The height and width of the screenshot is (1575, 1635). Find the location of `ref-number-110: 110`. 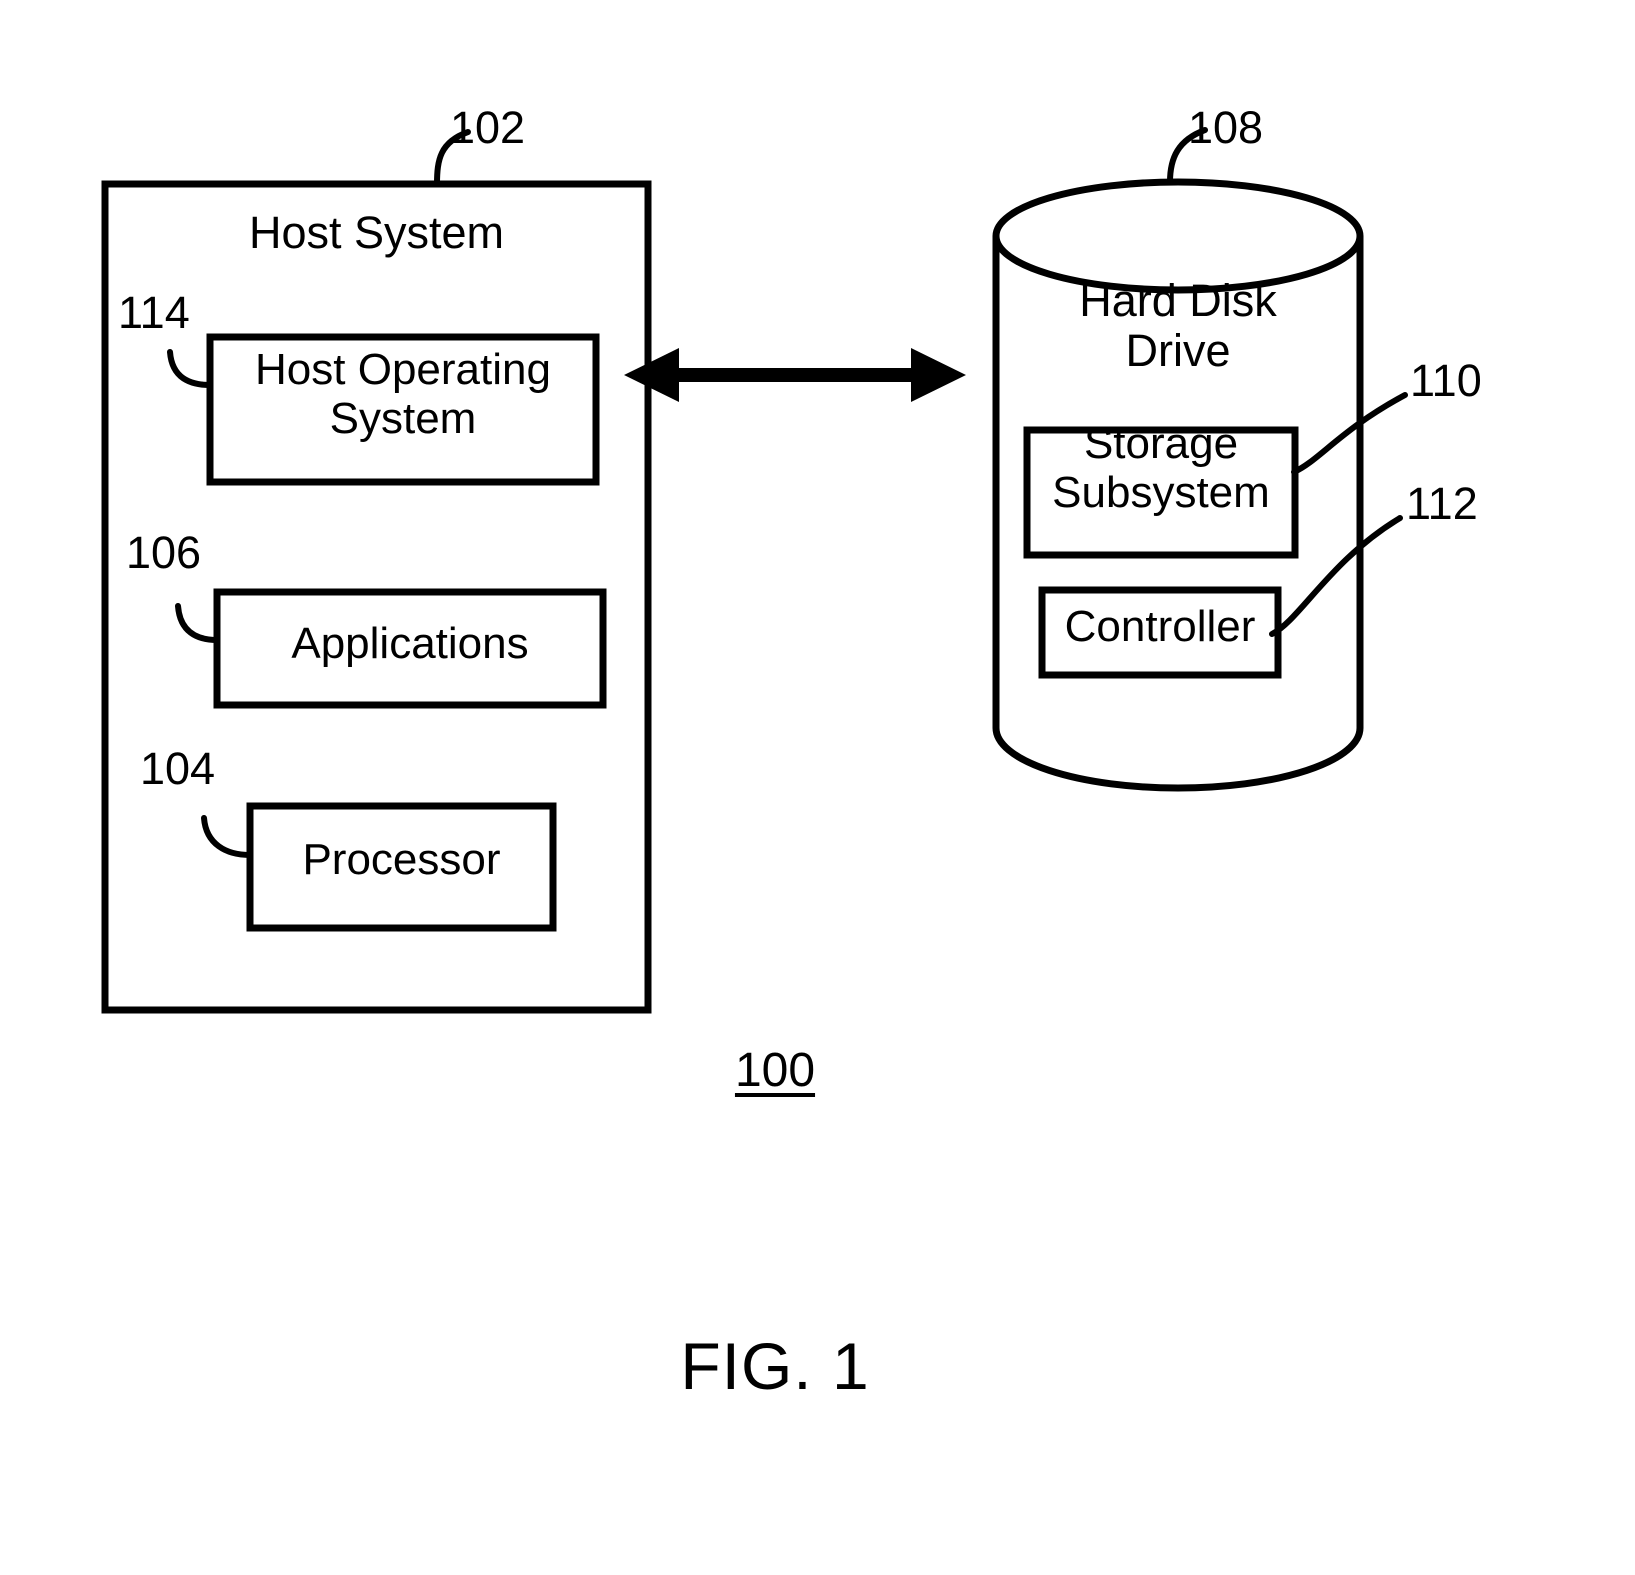

ref-number-110: 110 is located at coordinates (1446, 380).